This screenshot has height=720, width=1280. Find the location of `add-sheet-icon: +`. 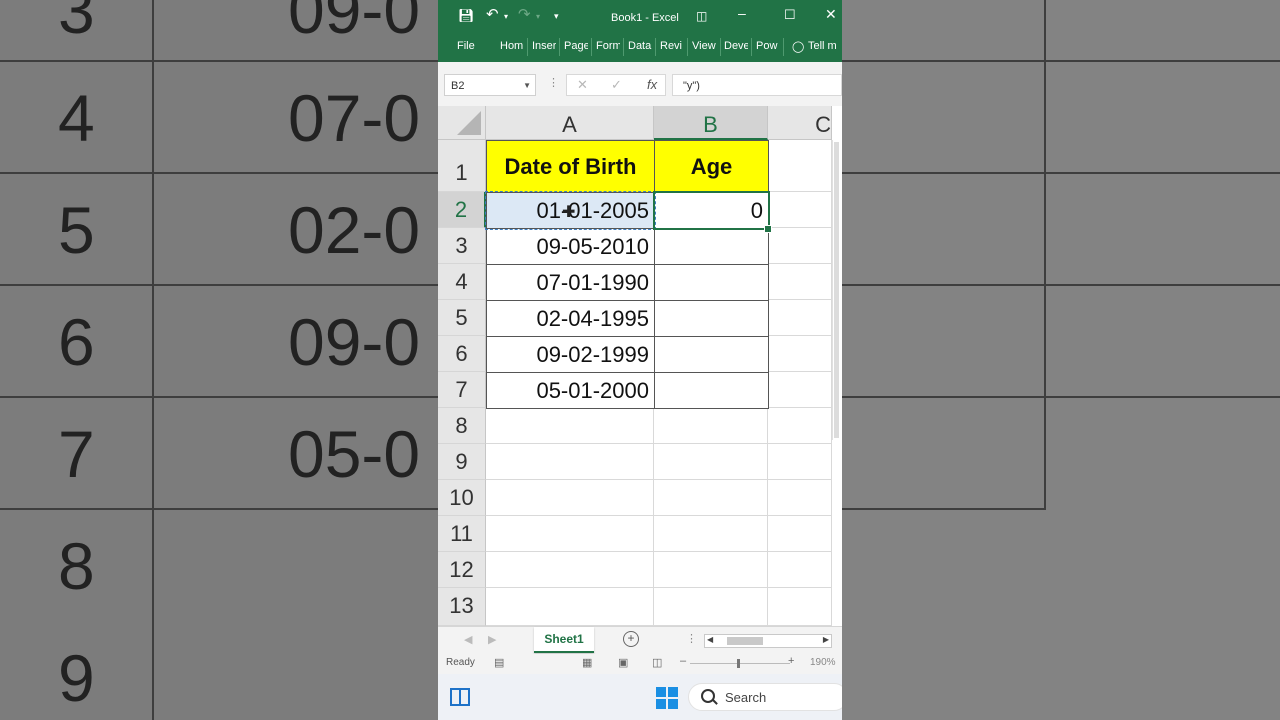

add-sheet-icon: + is located at coordinates (631, 639).